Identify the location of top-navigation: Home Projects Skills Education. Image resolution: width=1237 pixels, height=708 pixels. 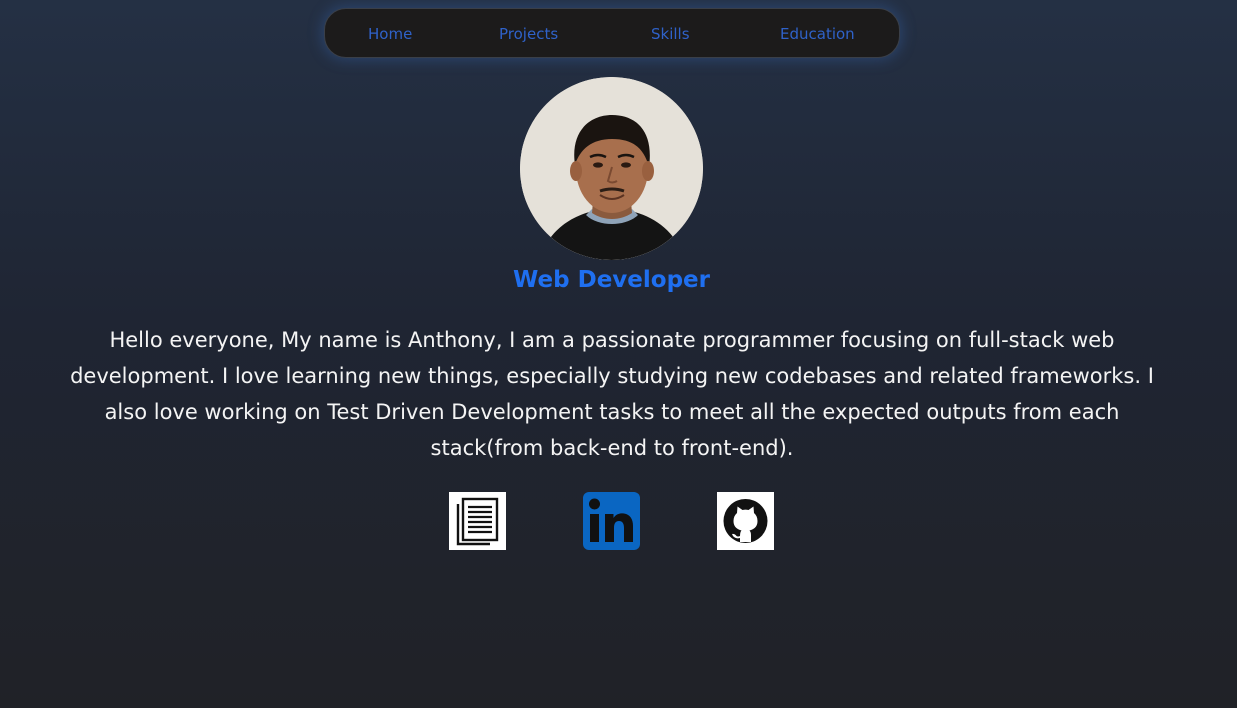
(612, 33).